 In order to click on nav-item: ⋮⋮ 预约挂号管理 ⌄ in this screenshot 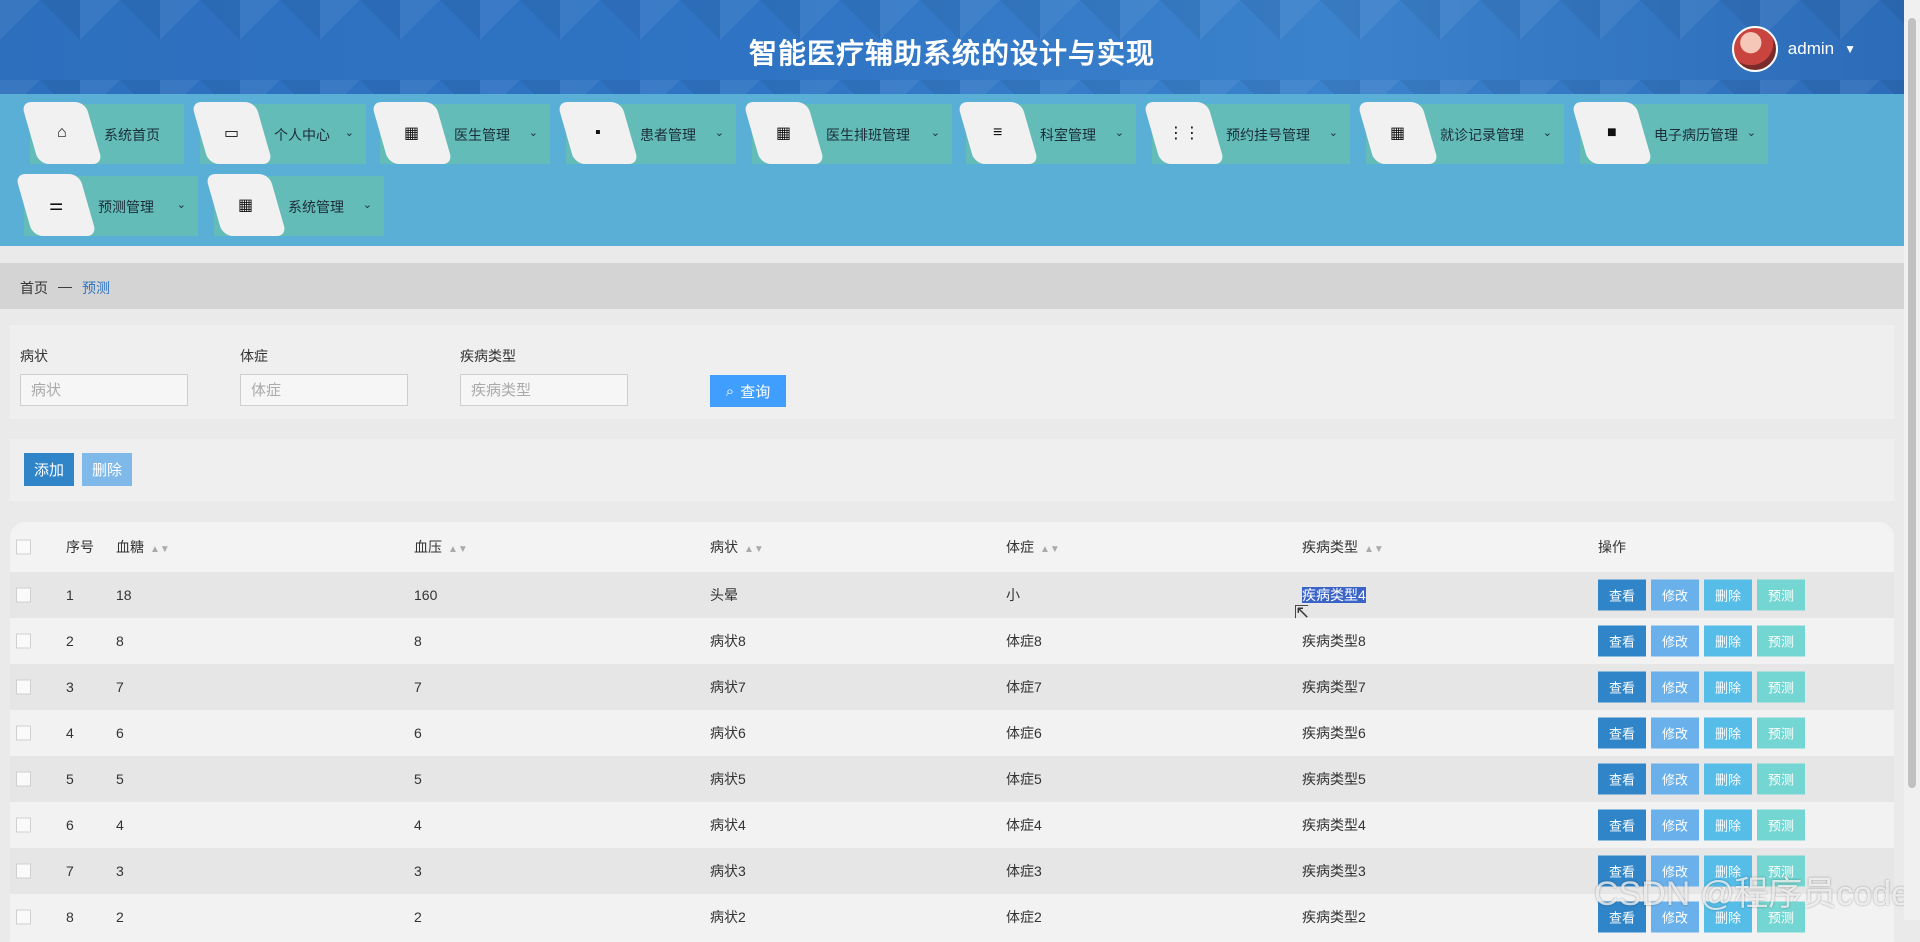, I will do `click(1246, 133)`.